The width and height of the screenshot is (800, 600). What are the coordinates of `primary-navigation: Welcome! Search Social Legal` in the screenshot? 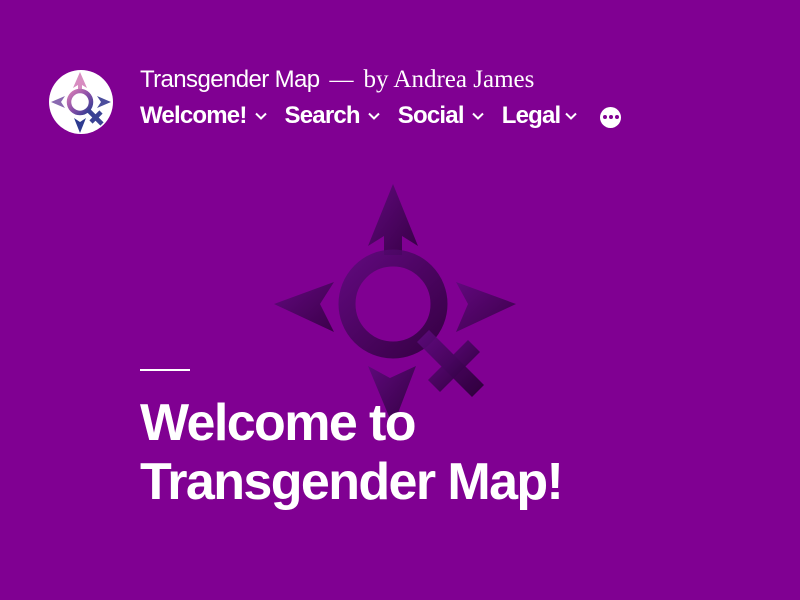 It's located at (381, 116).